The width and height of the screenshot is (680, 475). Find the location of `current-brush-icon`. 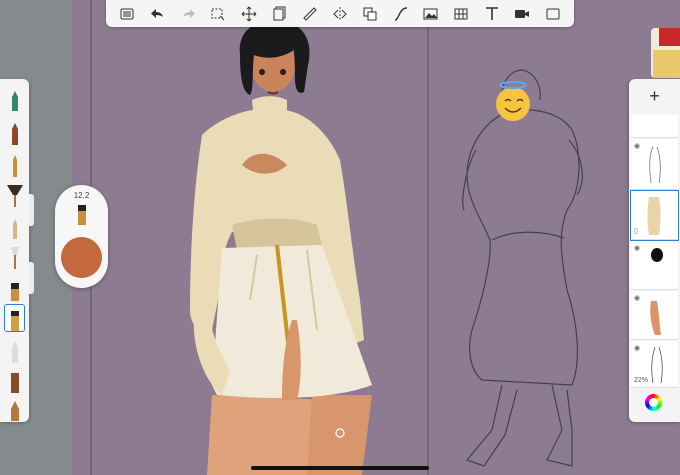

current-brush-icon is located at coordinates (82, 217).